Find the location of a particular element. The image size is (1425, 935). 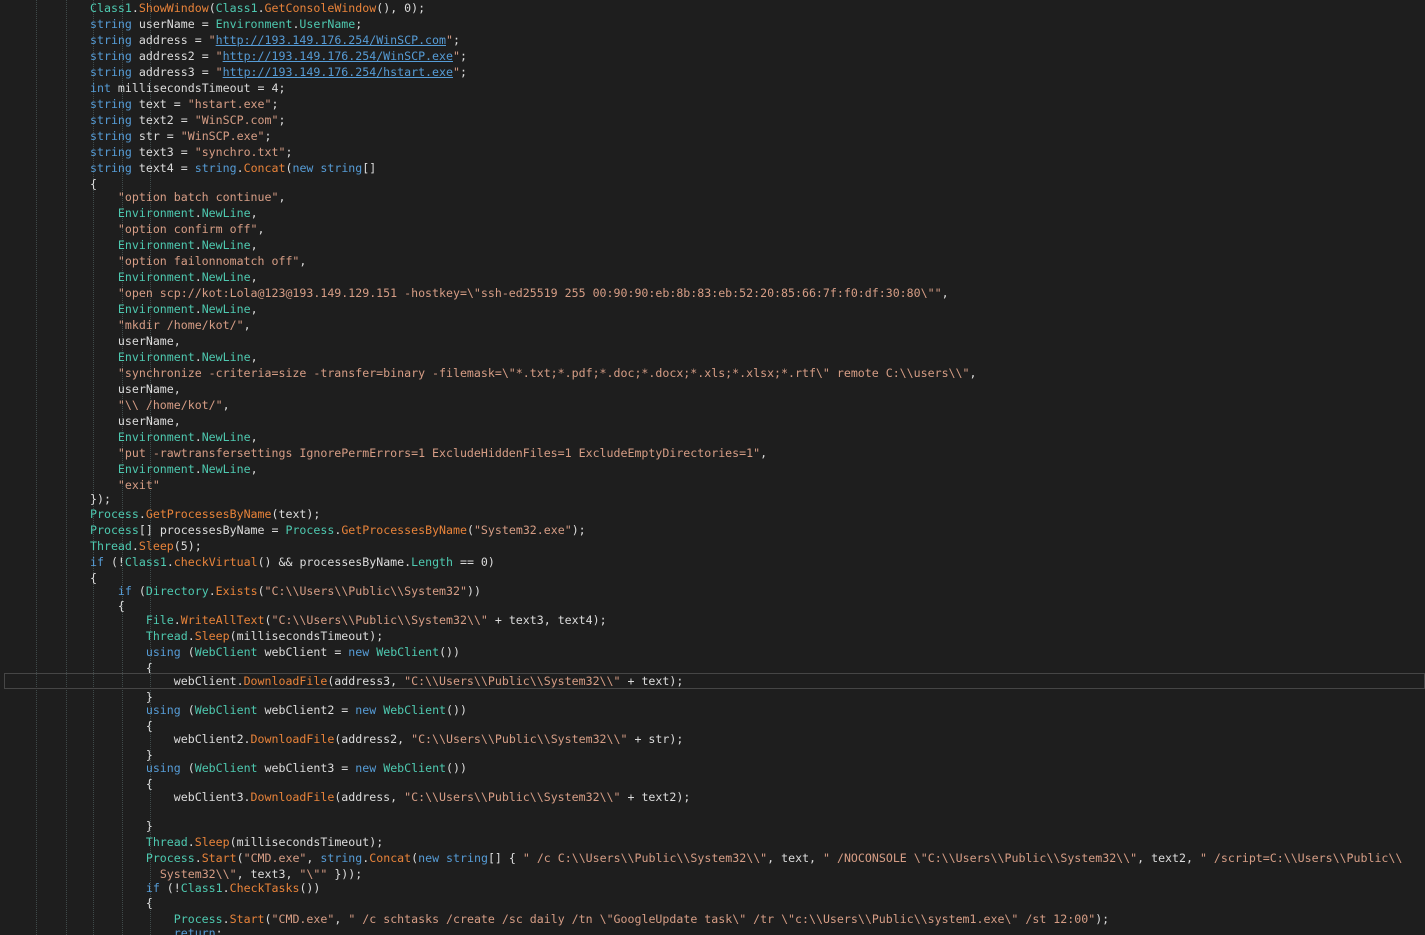

code-token: Start is located at coordinates (247, 919).